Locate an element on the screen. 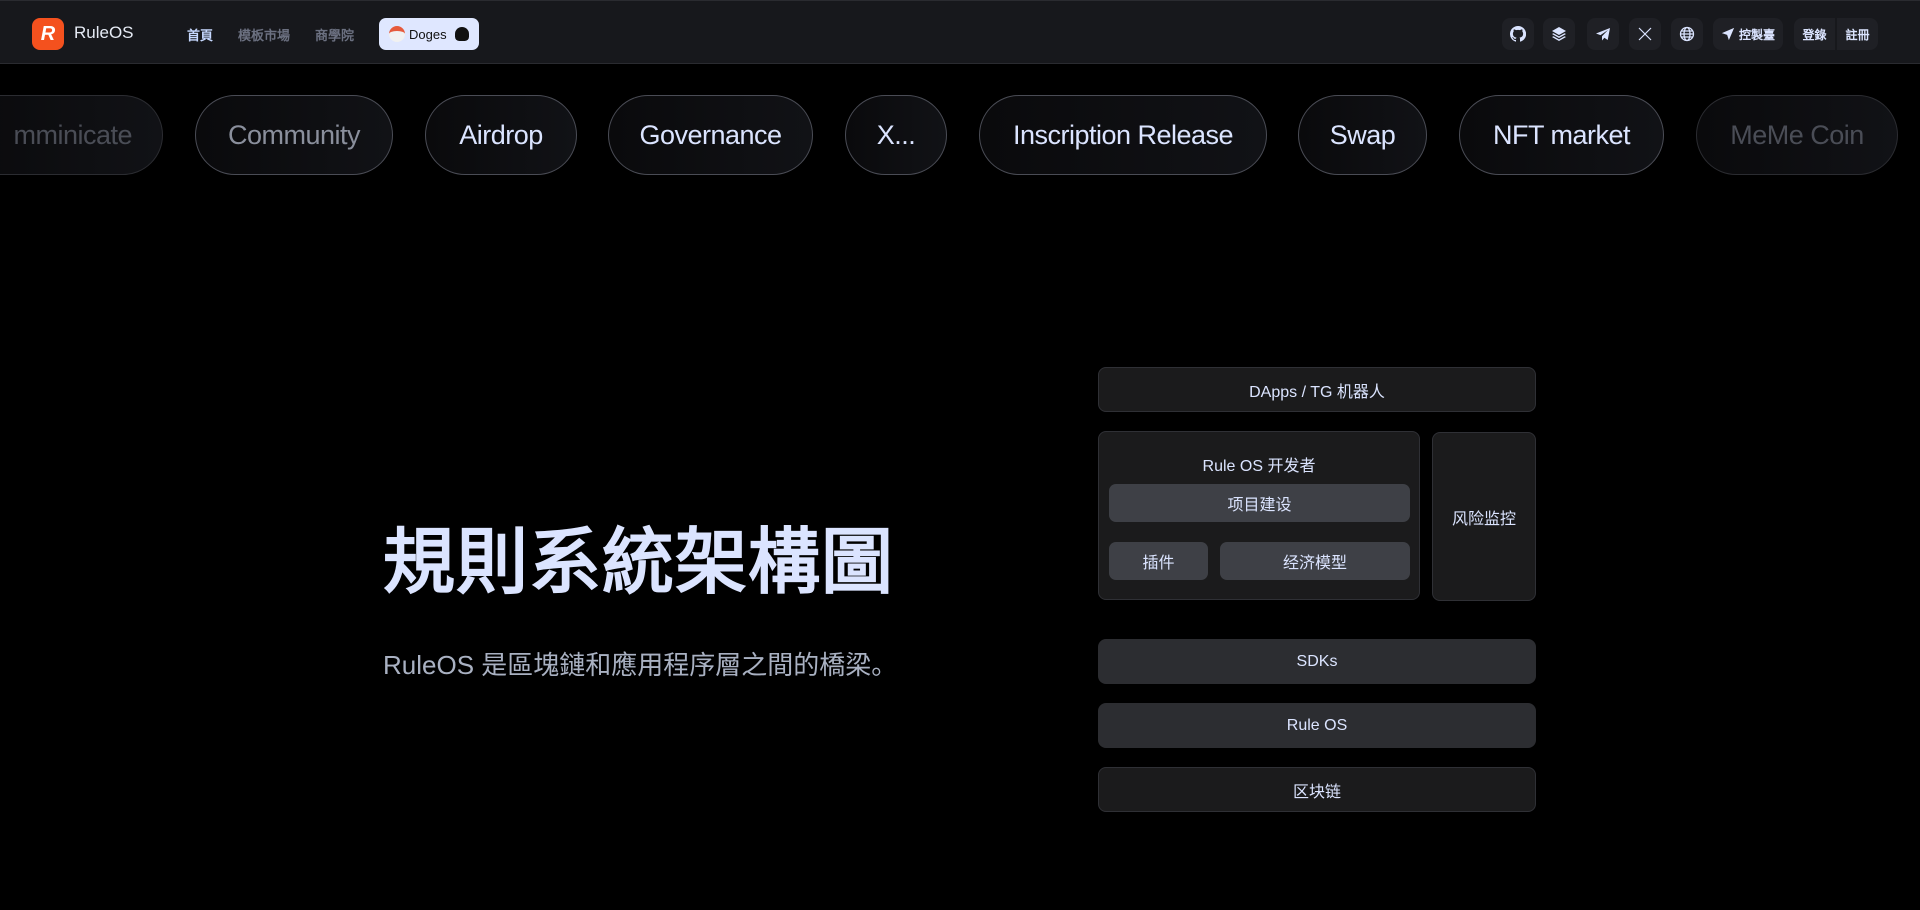  layers-icon is located at coordinates (1559, 34).